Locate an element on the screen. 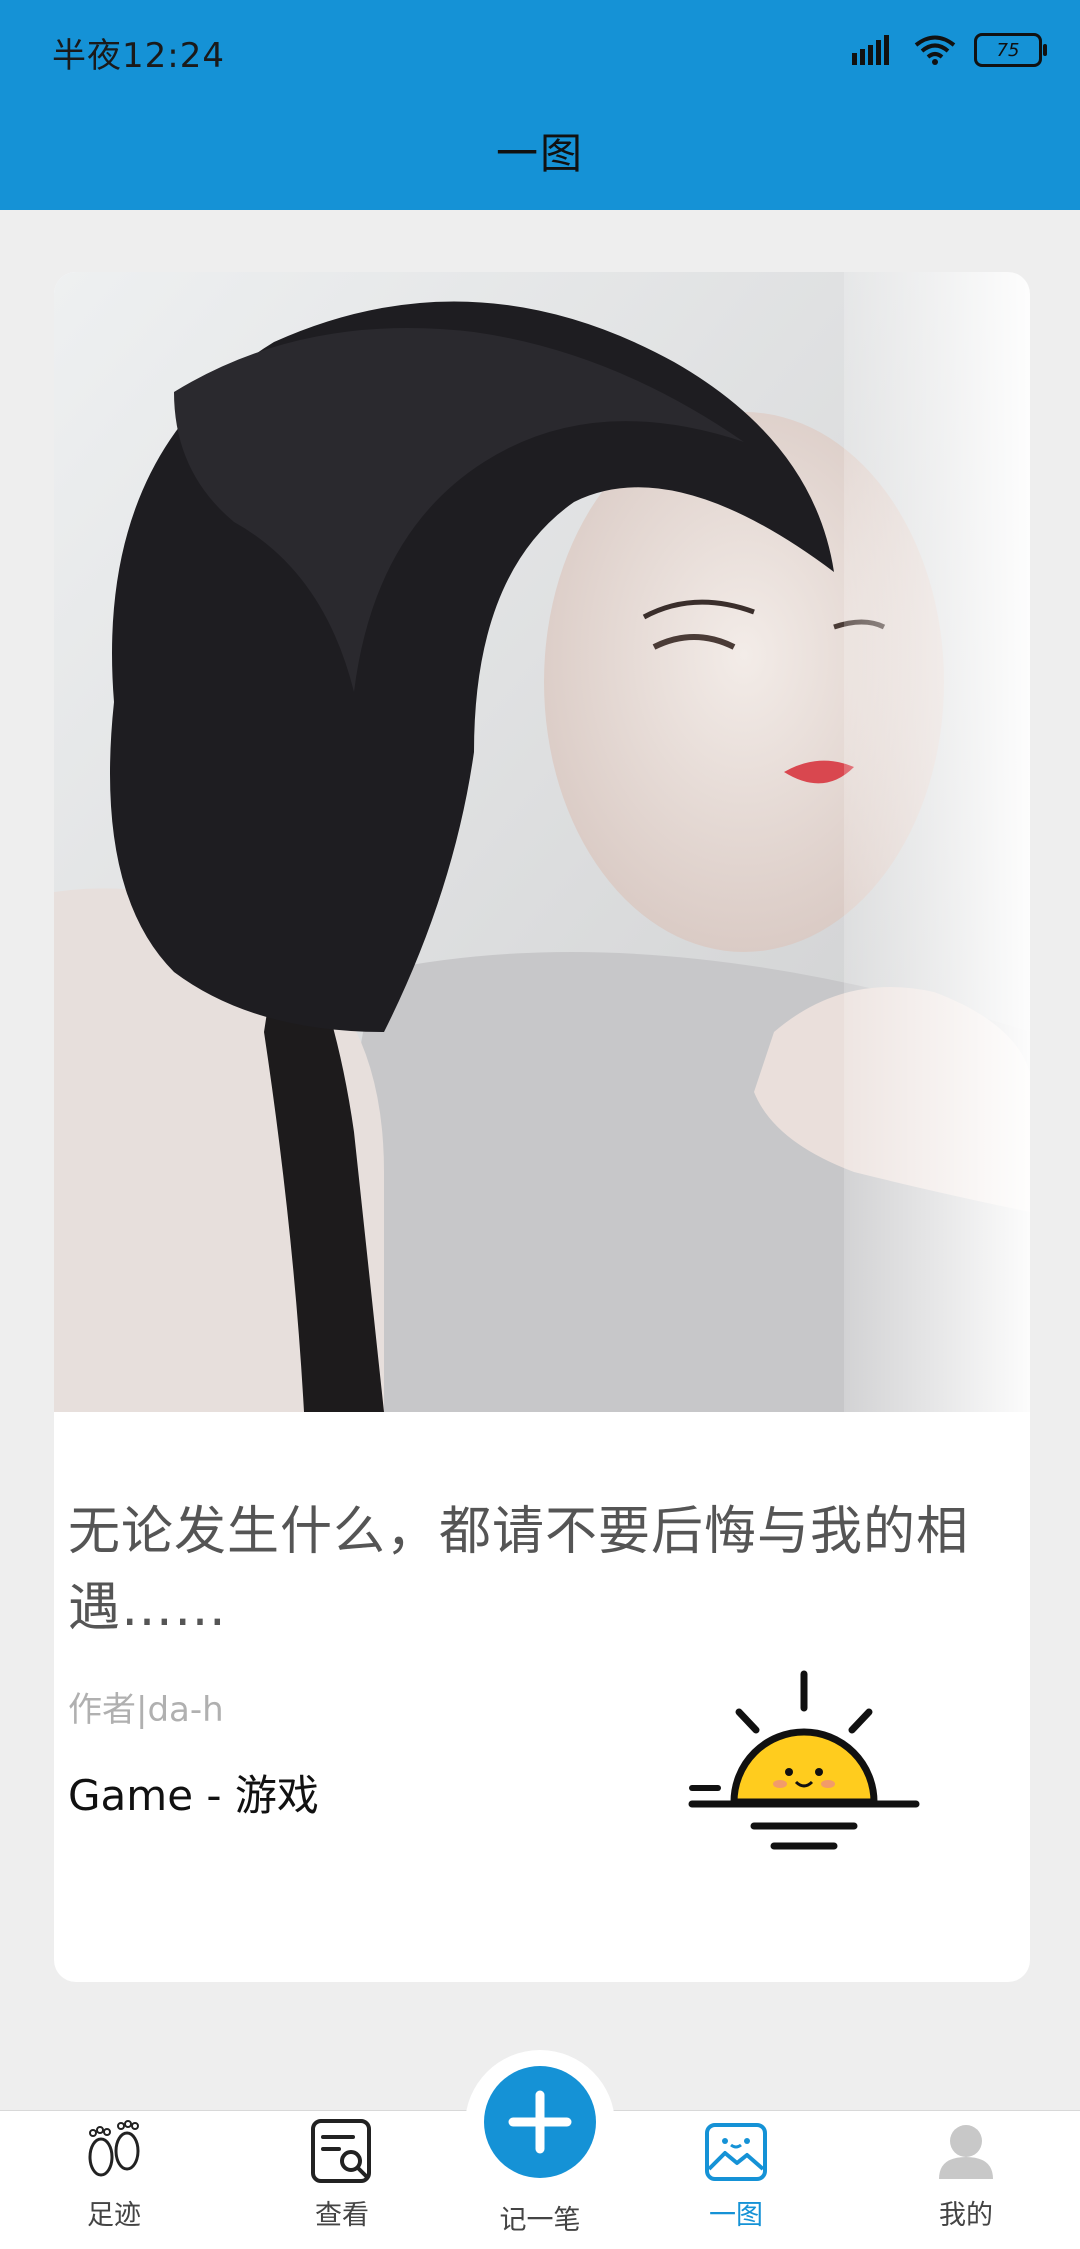  sunrise-logo-icon is located at coordinates (804, 1760).